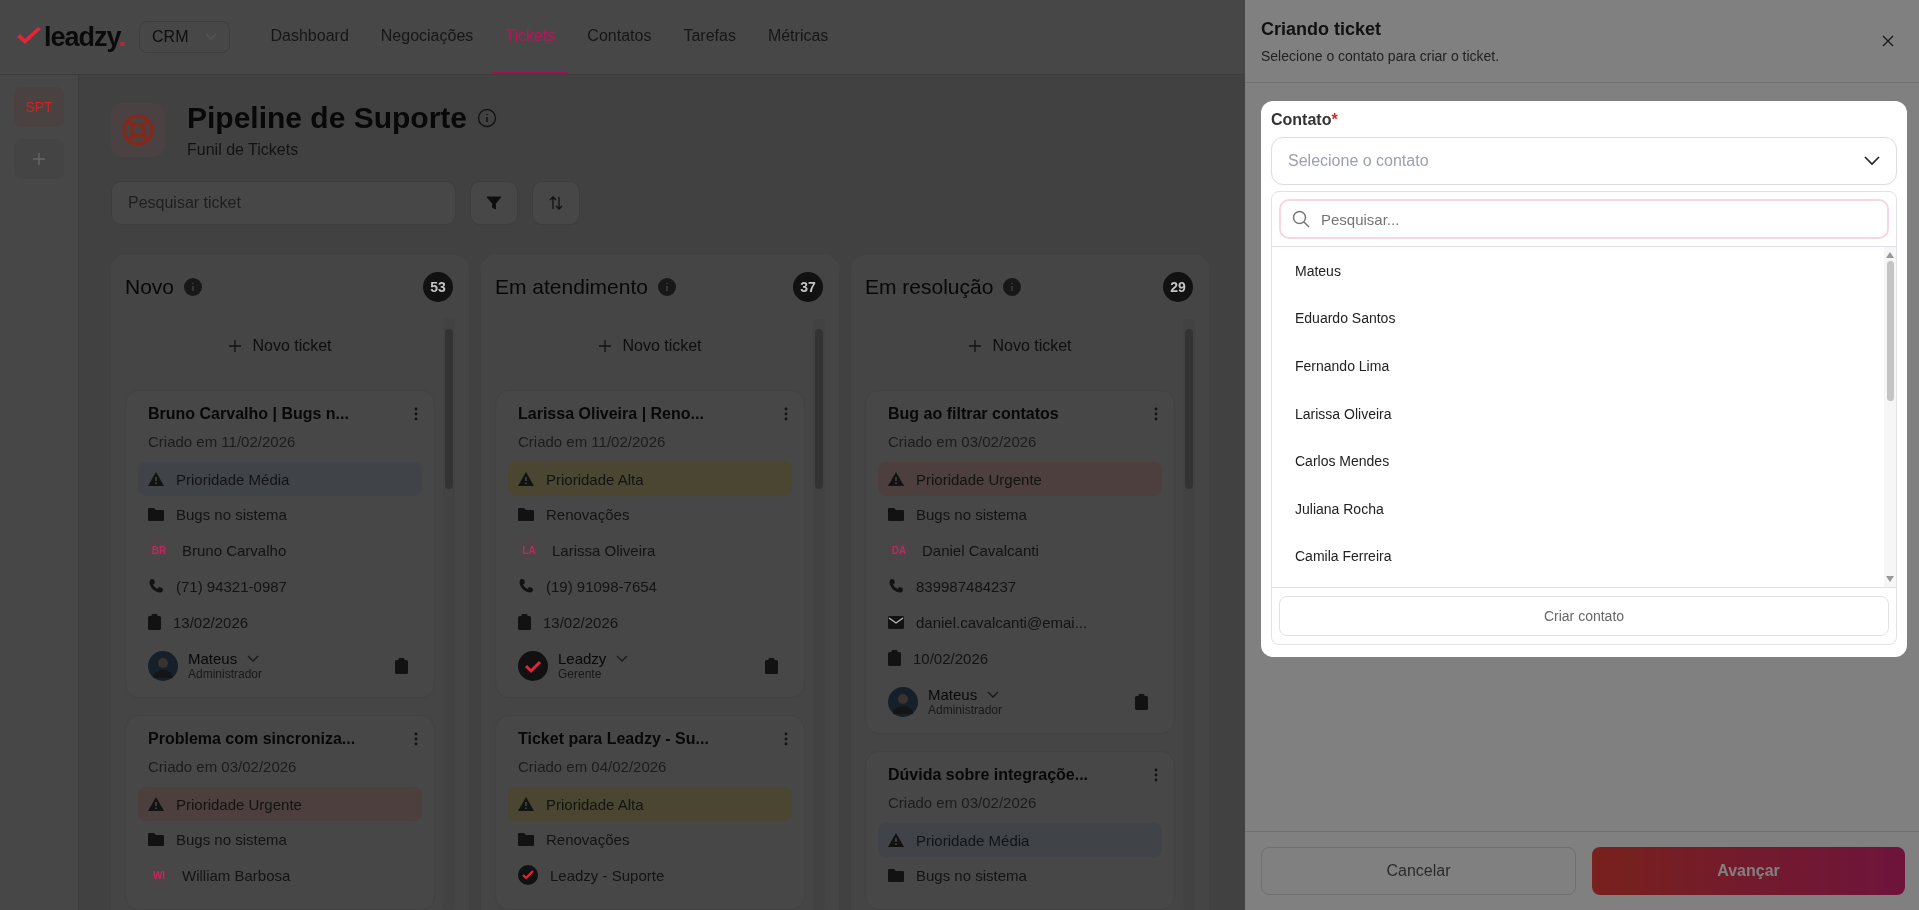 The width and height of the screenshot is (1919, 910). I want to click on contact-select: Selecione o contato, so click(1584, 161).